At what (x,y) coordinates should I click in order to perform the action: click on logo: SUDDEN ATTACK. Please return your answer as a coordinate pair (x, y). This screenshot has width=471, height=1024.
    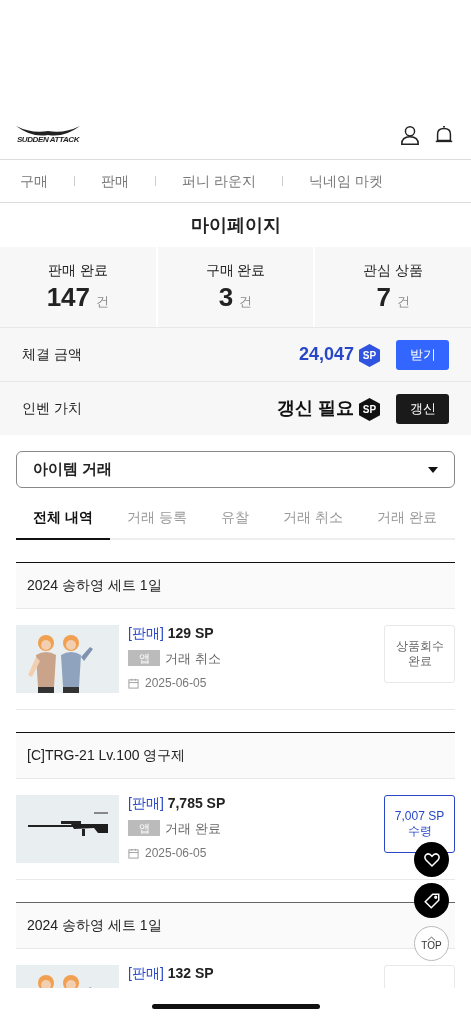
    Looking at the image, I should click on (48, 134).